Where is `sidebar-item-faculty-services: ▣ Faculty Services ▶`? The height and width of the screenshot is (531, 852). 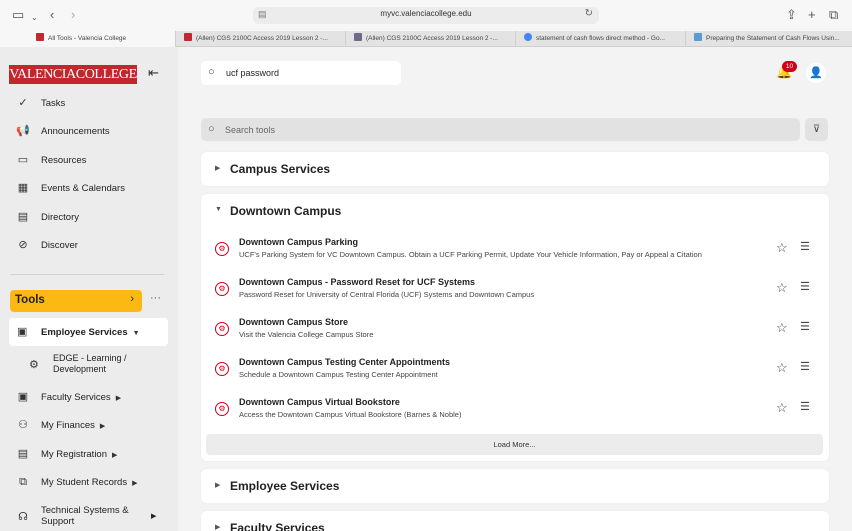 sidebar-item-faculty-services: ▣ Faculty Services ▶ is located at coordinates (89, 398).